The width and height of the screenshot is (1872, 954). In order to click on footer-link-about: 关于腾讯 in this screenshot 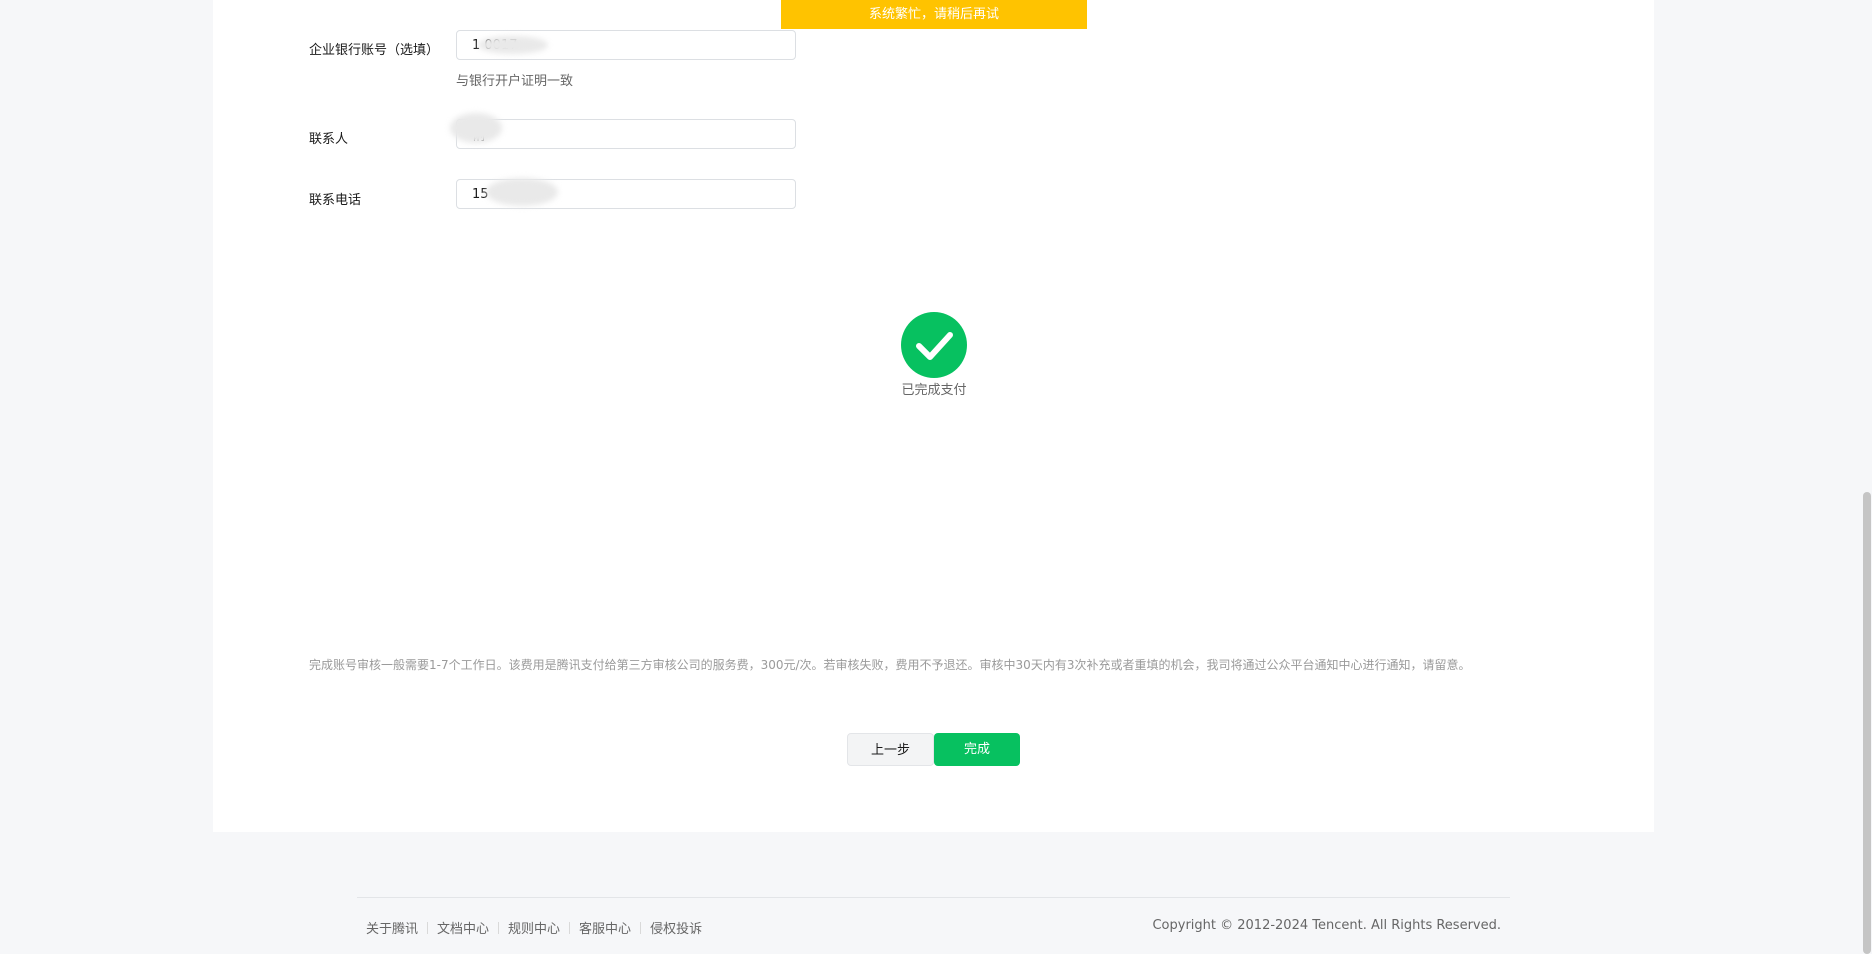, I will do `click(392, 927)`.